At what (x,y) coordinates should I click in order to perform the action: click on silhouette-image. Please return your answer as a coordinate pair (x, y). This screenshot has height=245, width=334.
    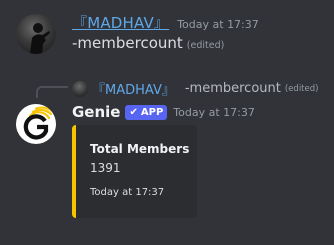
    Looking at the image, I should click on (40, 38).